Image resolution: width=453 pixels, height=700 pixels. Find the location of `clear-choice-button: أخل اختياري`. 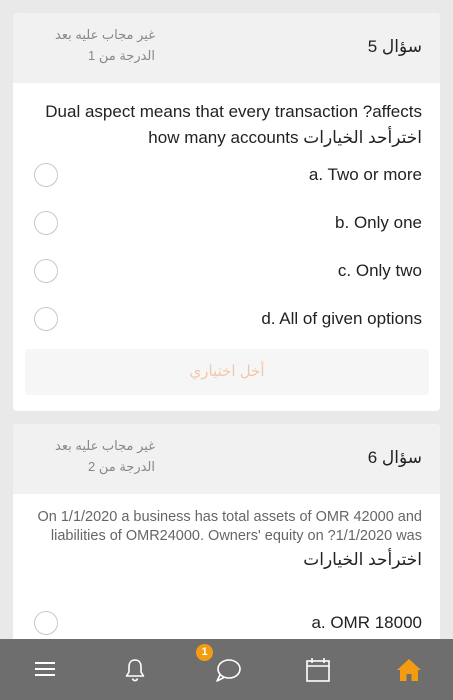

clear-choice-button: أخل اختياري is located at coordinates (227, 372).